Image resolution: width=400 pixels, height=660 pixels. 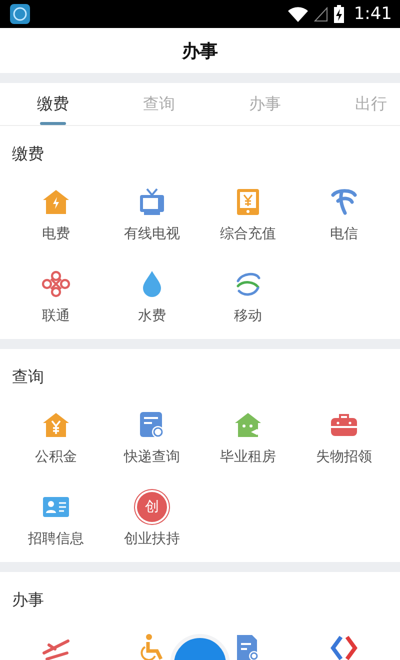 What do you see at coordinates (56, 202) in the screenshot?
I see `house-bolt-icon` at bounding box center [56, 202].